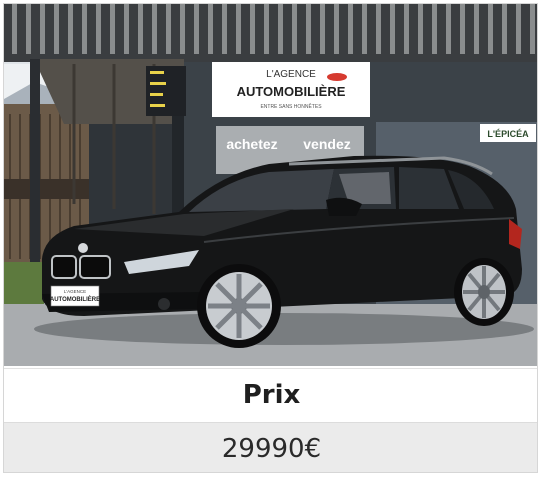 Image resolution: width=542 pixels, height=477 pixels. What do you see at coordinates (337, 77) in the screenshot?
I see `agency-logo-car-icon` at bounding box center [337, 77].